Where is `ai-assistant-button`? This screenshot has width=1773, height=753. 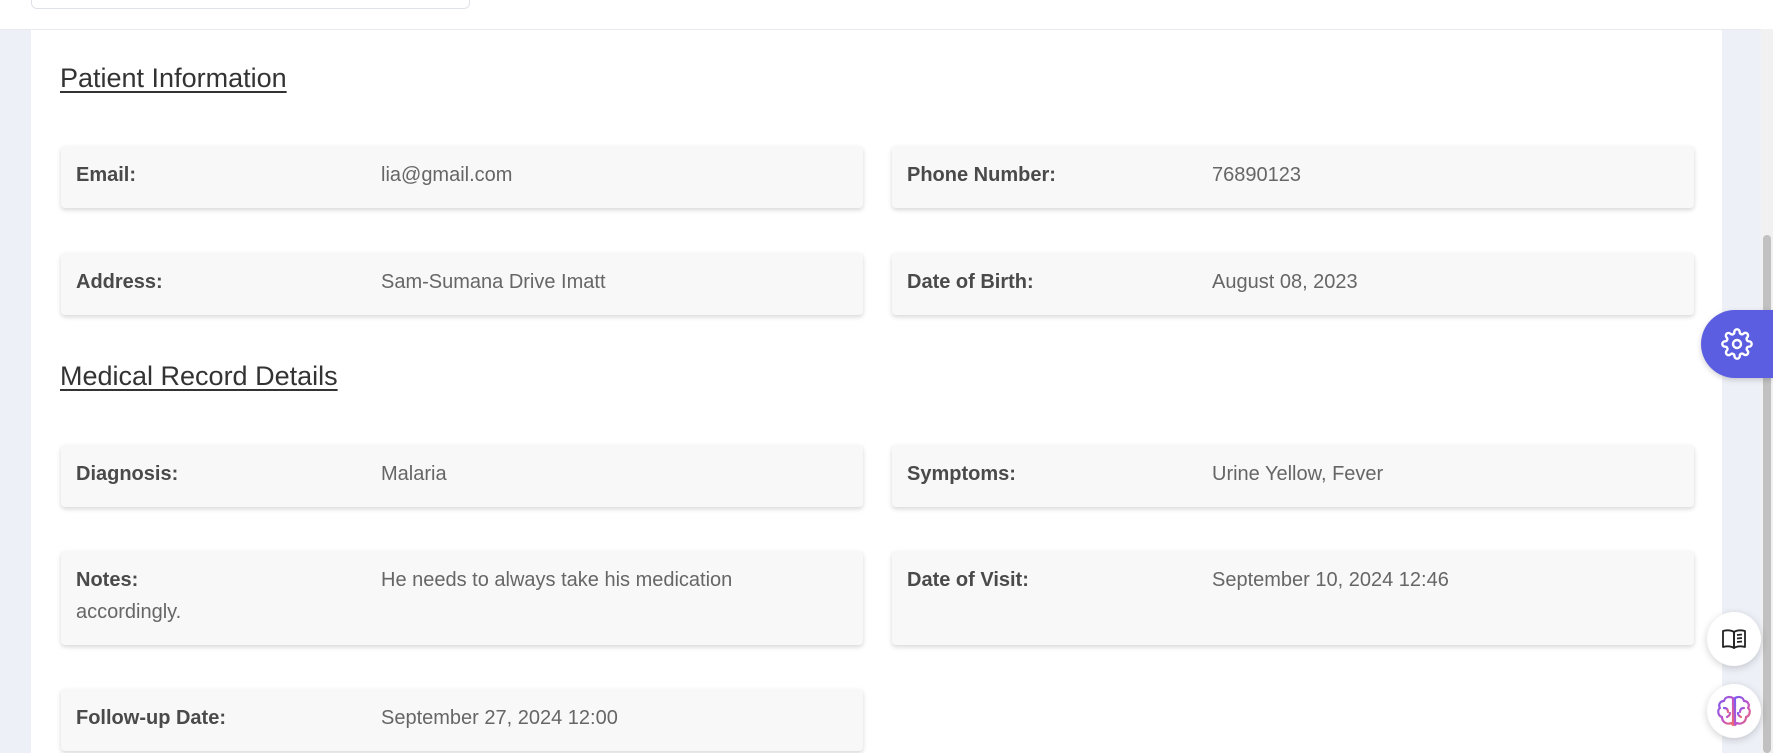
ai-assistant-button is located at coordinates (1734, 711).